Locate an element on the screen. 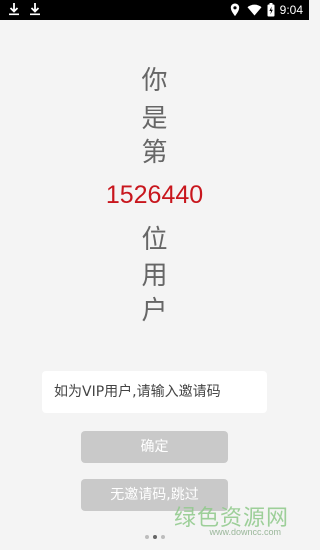  headline-char: 位 is located at coordinates (154, 240).